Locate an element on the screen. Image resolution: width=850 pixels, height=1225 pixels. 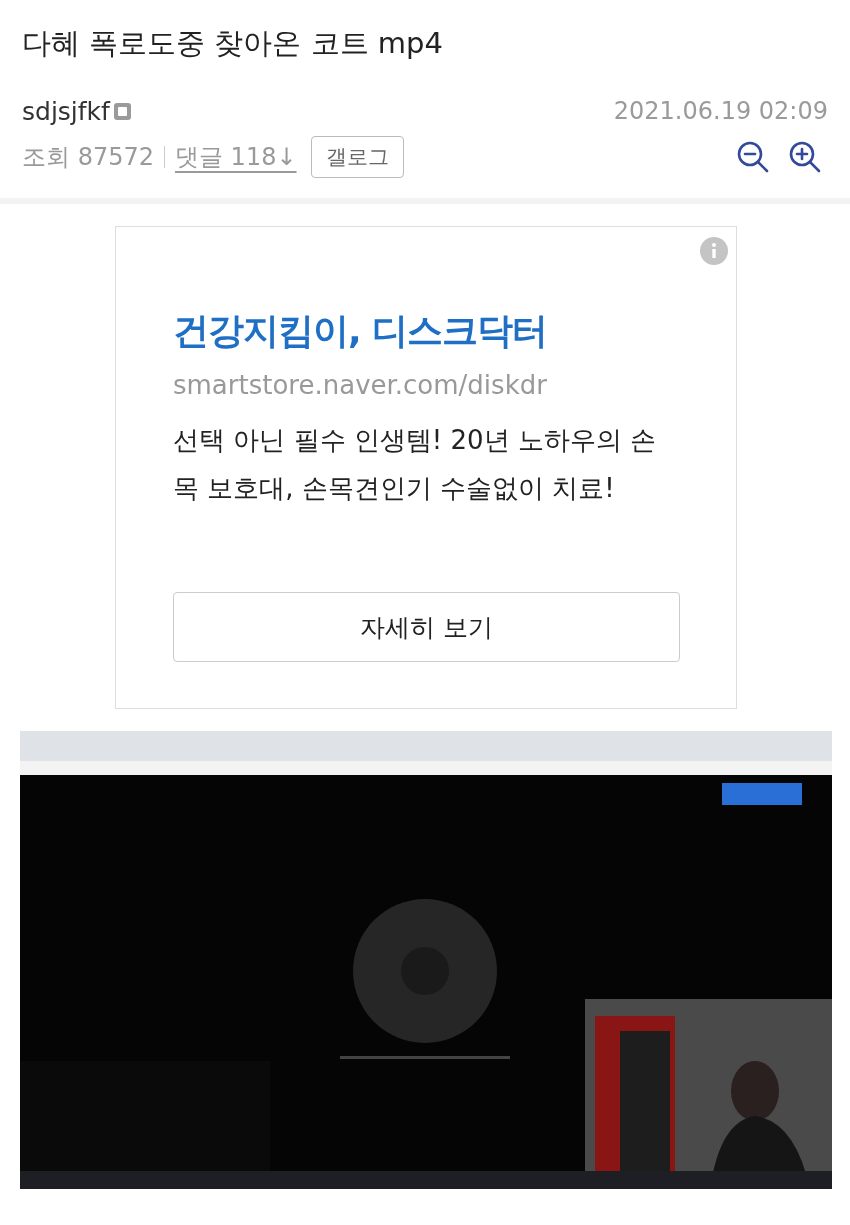
view-count: 조회 87572 is located at coordinates (88, 157).